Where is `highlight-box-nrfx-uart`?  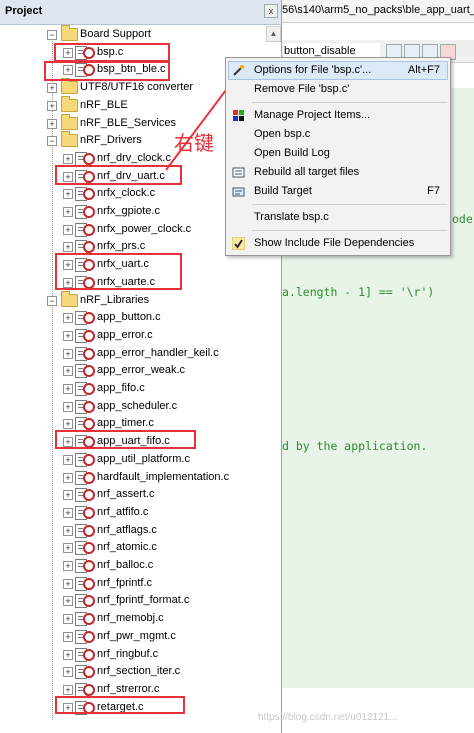
highlight-box-nrfx-uart is located at coordinates (118, 271).